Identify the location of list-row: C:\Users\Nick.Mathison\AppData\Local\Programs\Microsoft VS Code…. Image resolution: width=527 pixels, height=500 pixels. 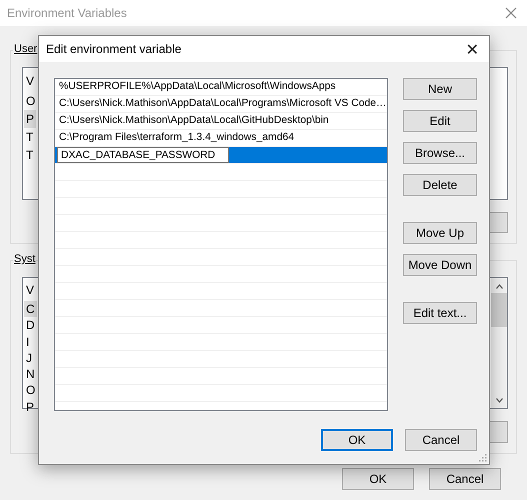
(221, 104).